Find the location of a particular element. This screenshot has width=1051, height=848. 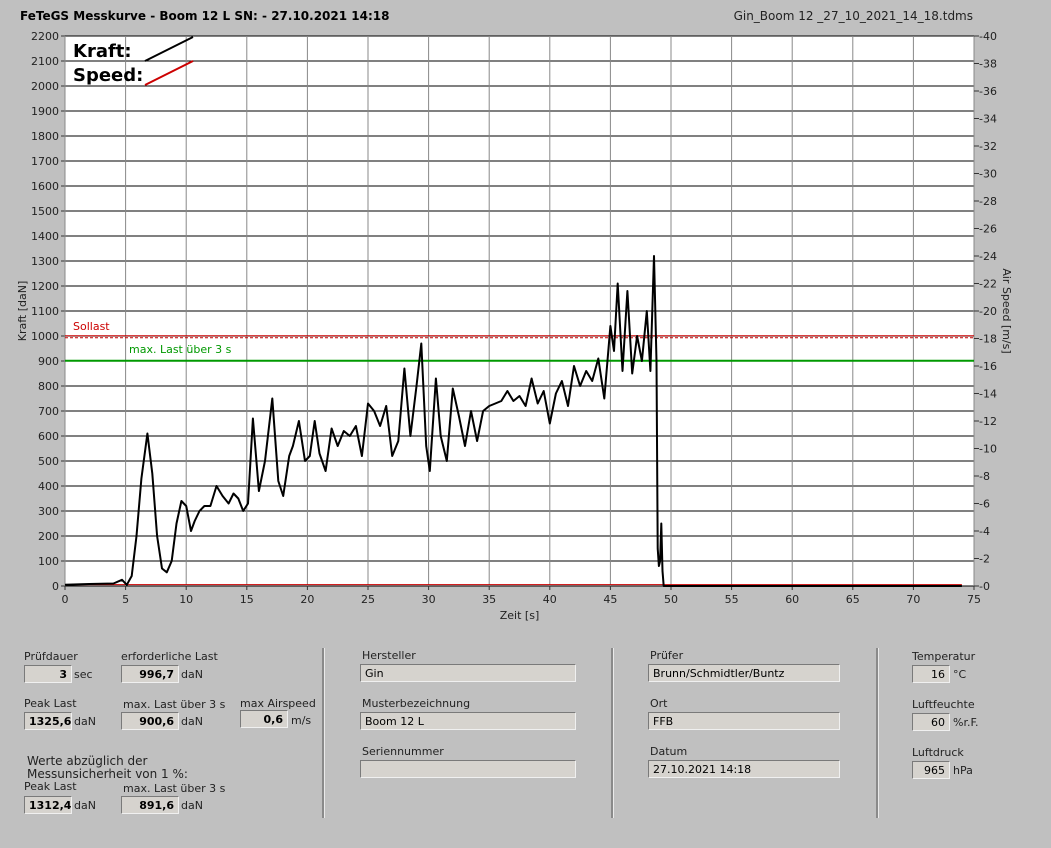

y-tick-label: 1500 is located at coordinates (45, 211).